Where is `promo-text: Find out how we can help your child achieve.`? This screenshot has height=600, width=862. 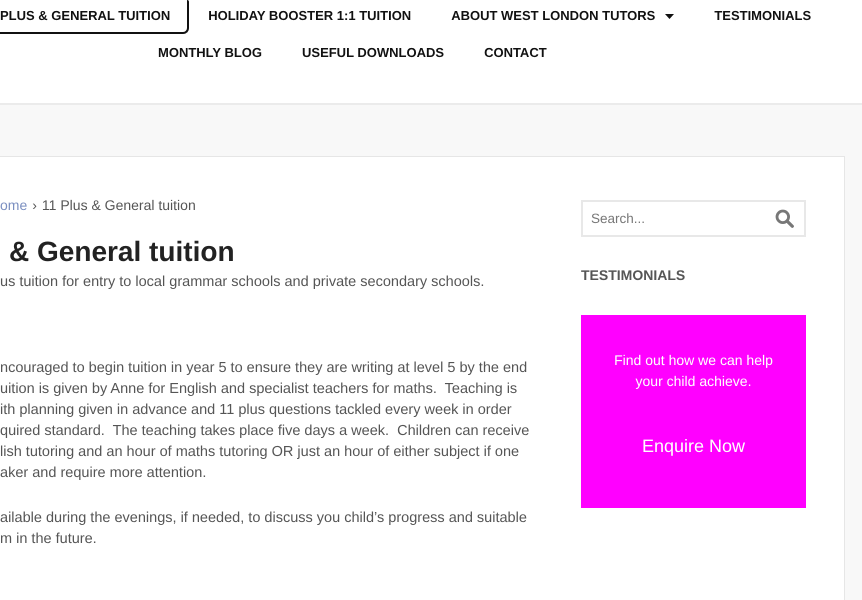 promo-text: Find out how we can help your child achieve. is located at coordinates (693, 371).